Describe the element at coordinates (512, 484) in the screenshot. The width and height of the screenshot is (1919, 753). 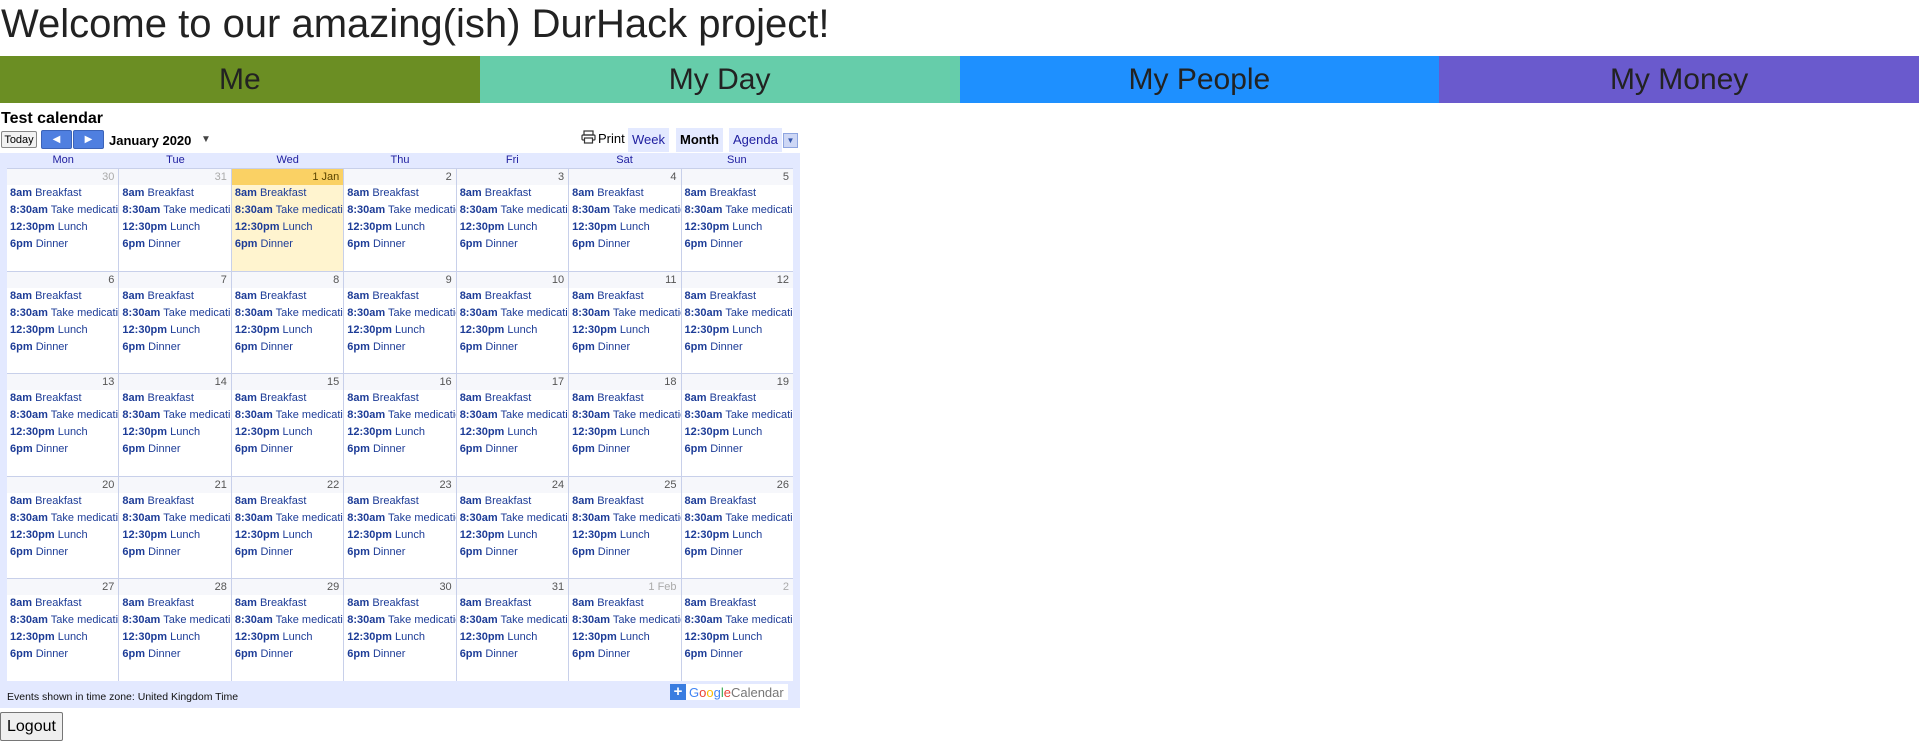
I see `day-number: 24` at that location.